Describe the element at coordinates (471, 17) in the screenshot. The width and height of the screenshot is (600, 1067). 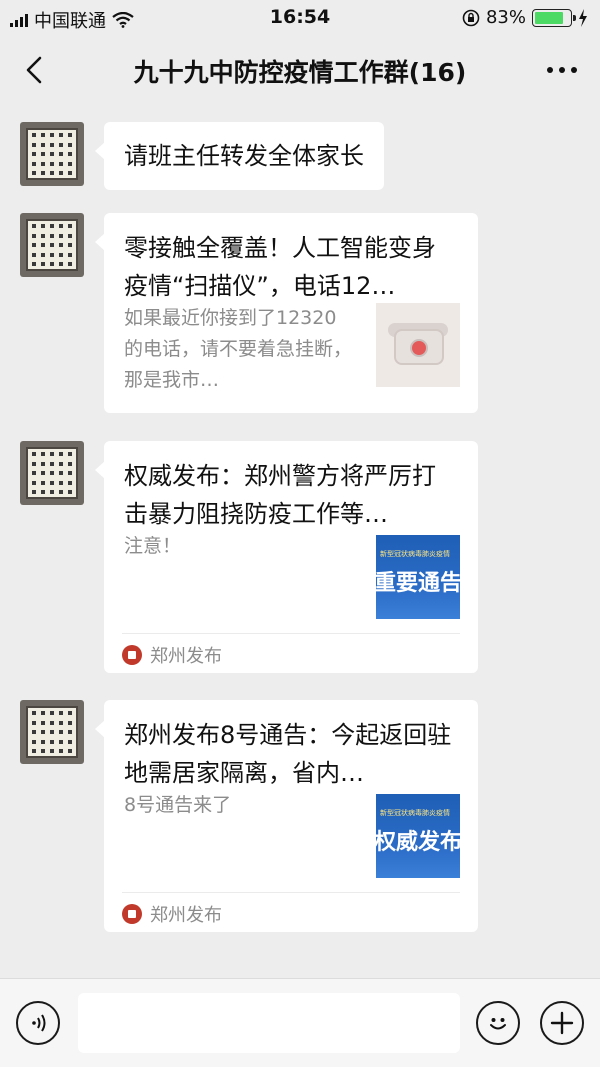
I see `orientation-lock-icon` at that location.